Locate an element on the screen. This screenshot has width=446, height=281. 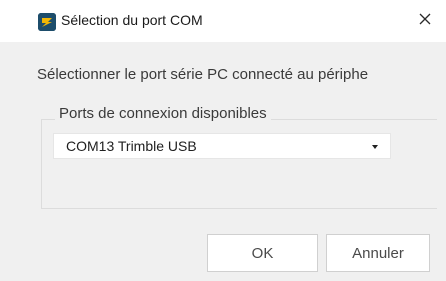
cancel-button-label: Annuler is located at coordinates (378, 253).